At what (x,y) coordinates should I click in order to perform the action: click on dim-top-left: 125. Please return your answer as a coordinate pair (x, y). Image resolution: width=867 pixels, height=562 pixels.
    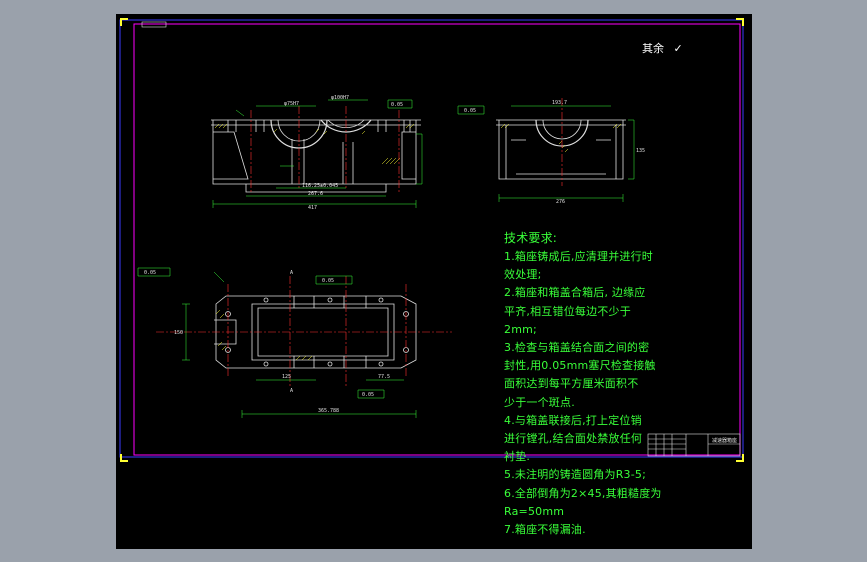
    Looking at the image, I should click on (286, 377).